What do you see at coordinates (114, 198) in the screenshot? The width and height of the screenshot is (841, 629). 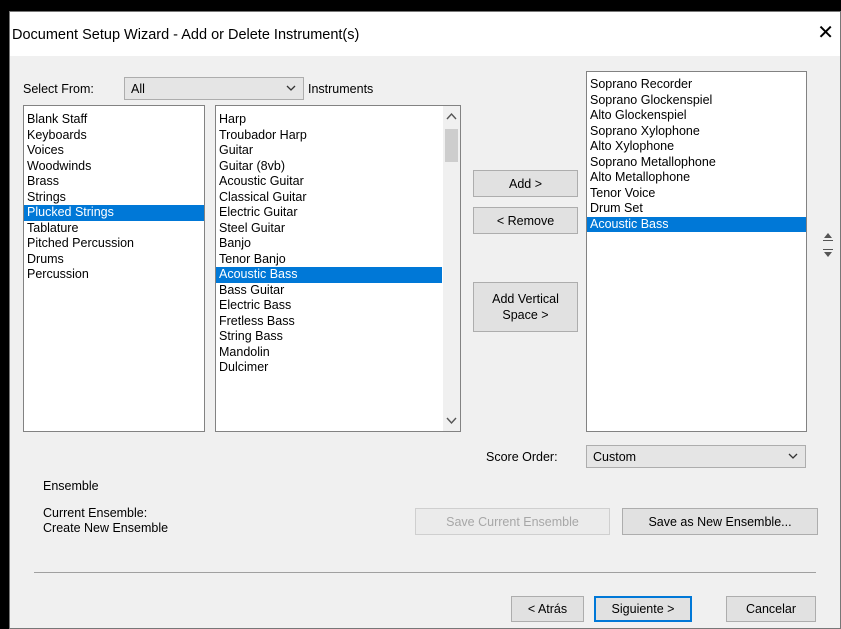 I see `list-item: Strings` at bounding box center [114, 198].